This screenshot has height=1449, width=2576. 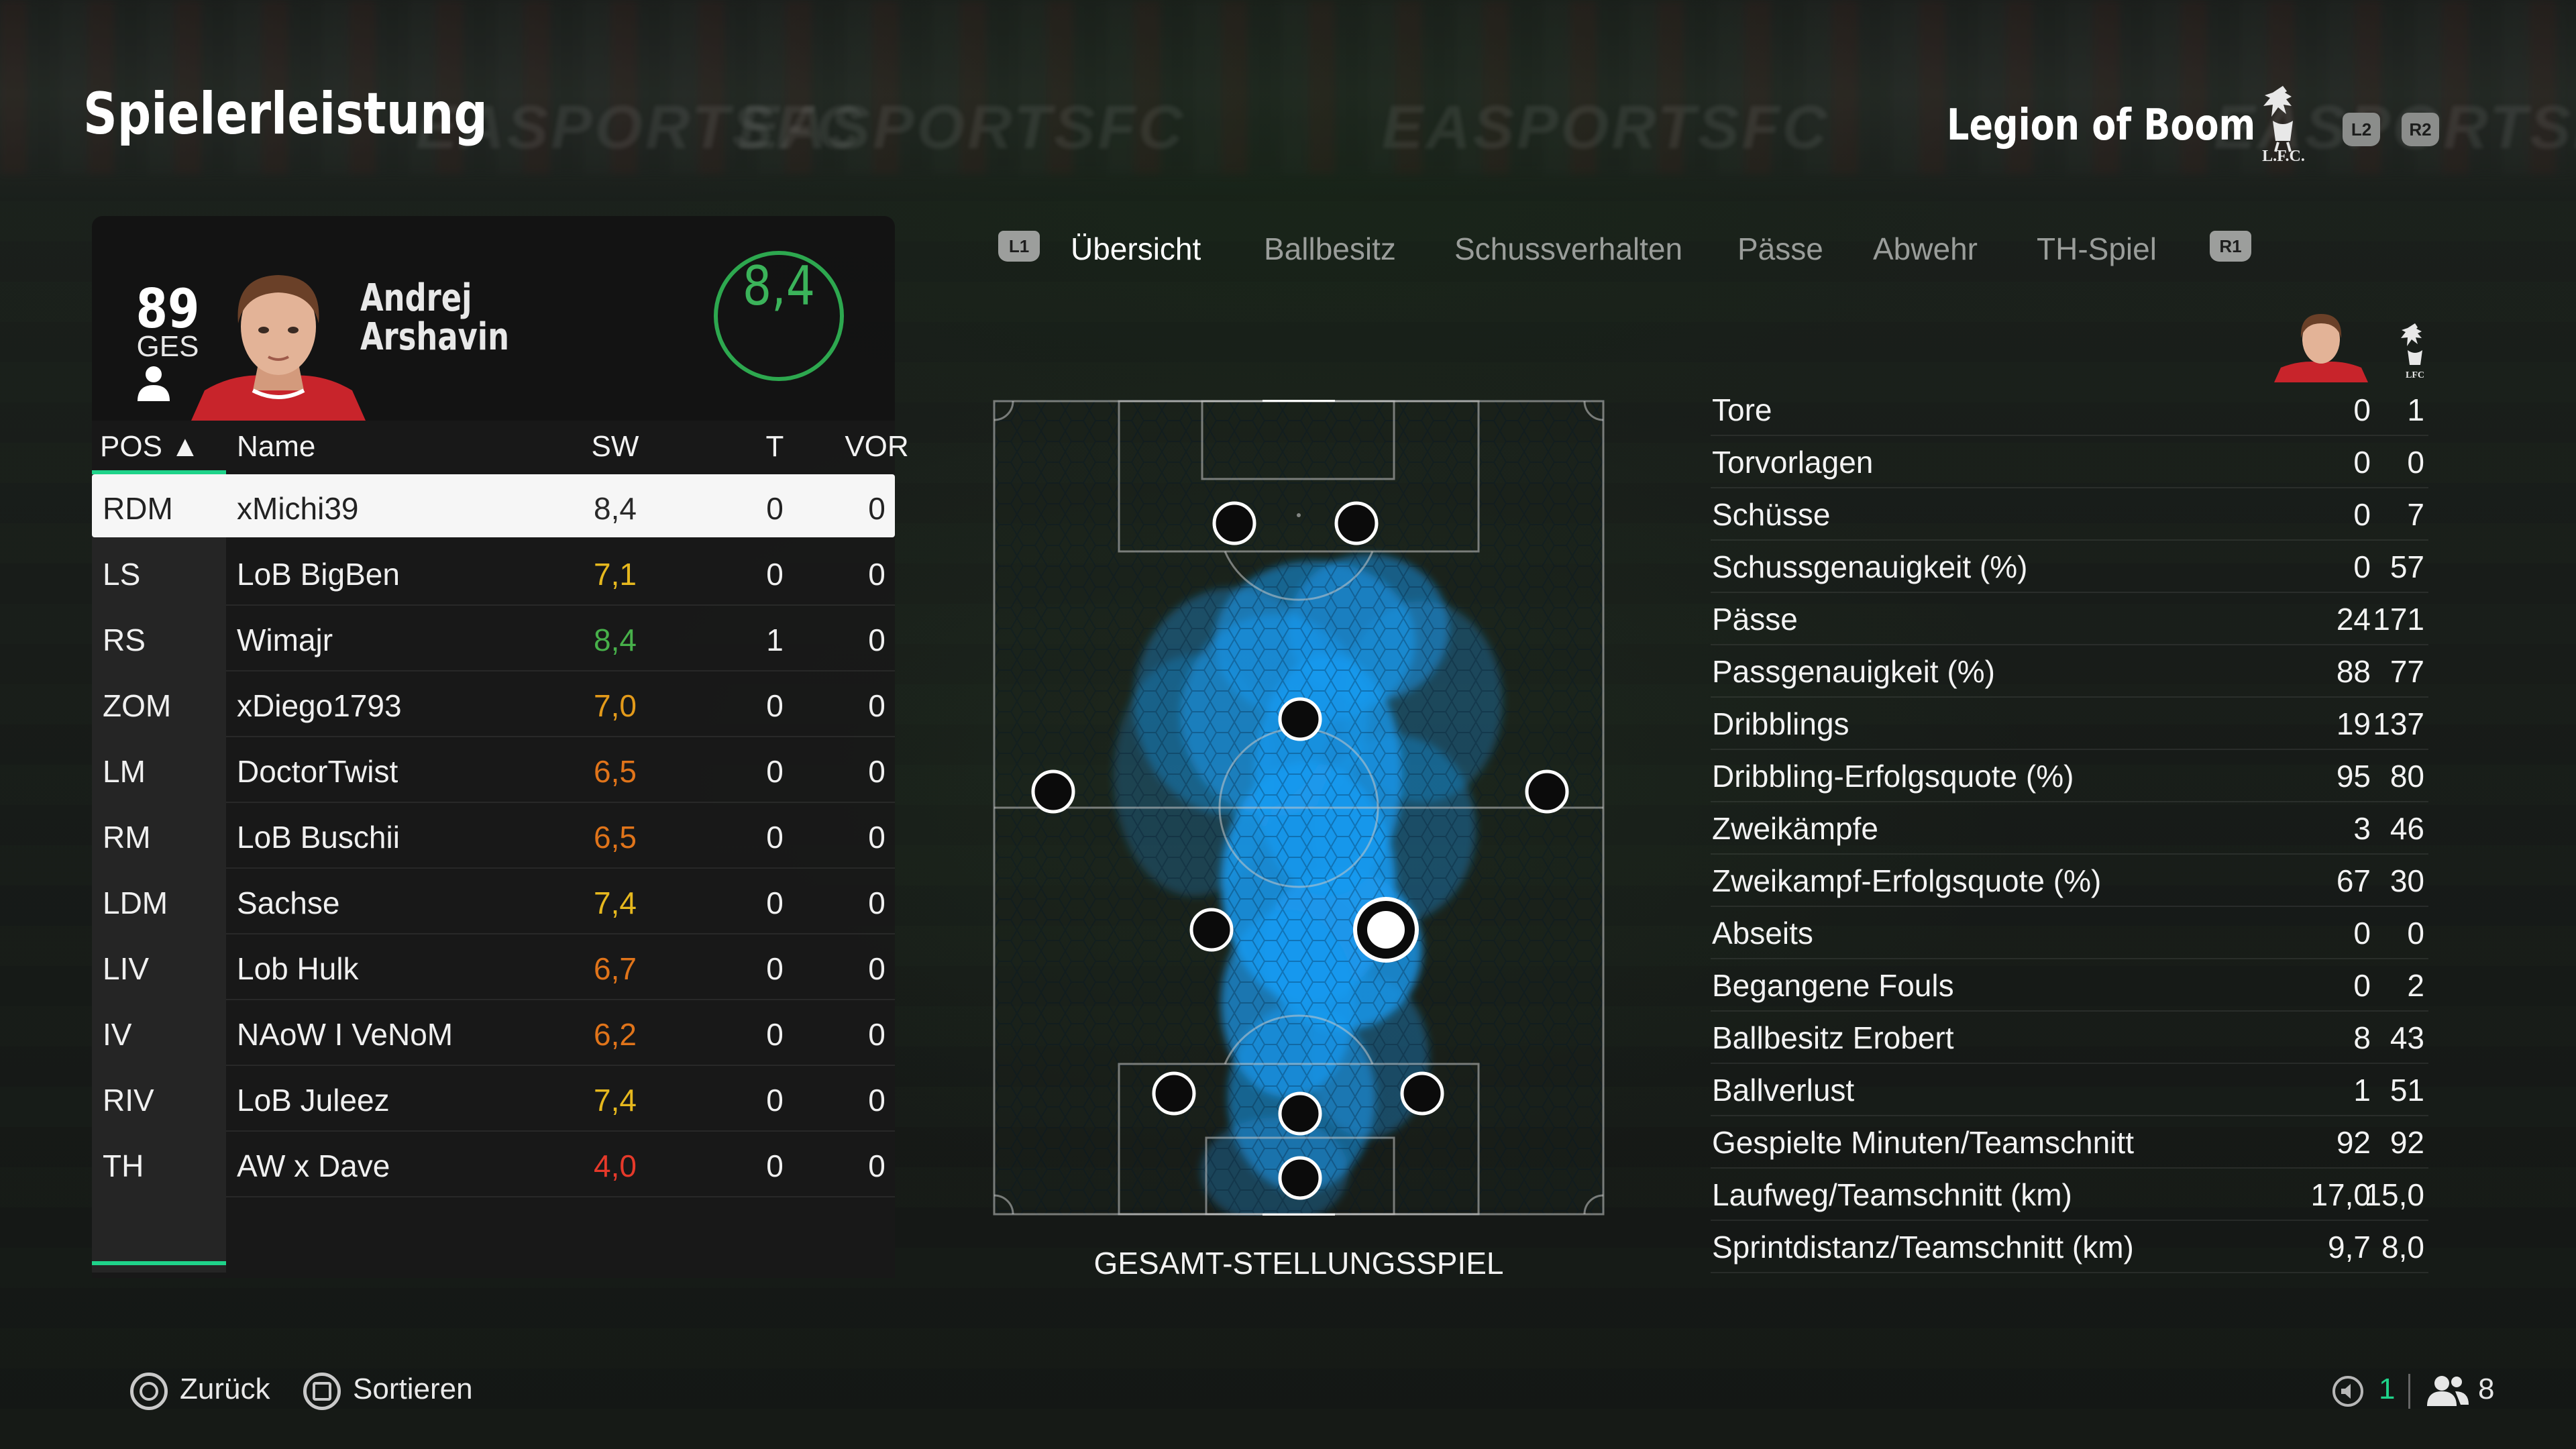 What do you see at coordinates (135, 902) in the screenshot?
I see `row-position: LDM` at bounding box center [135, 902].